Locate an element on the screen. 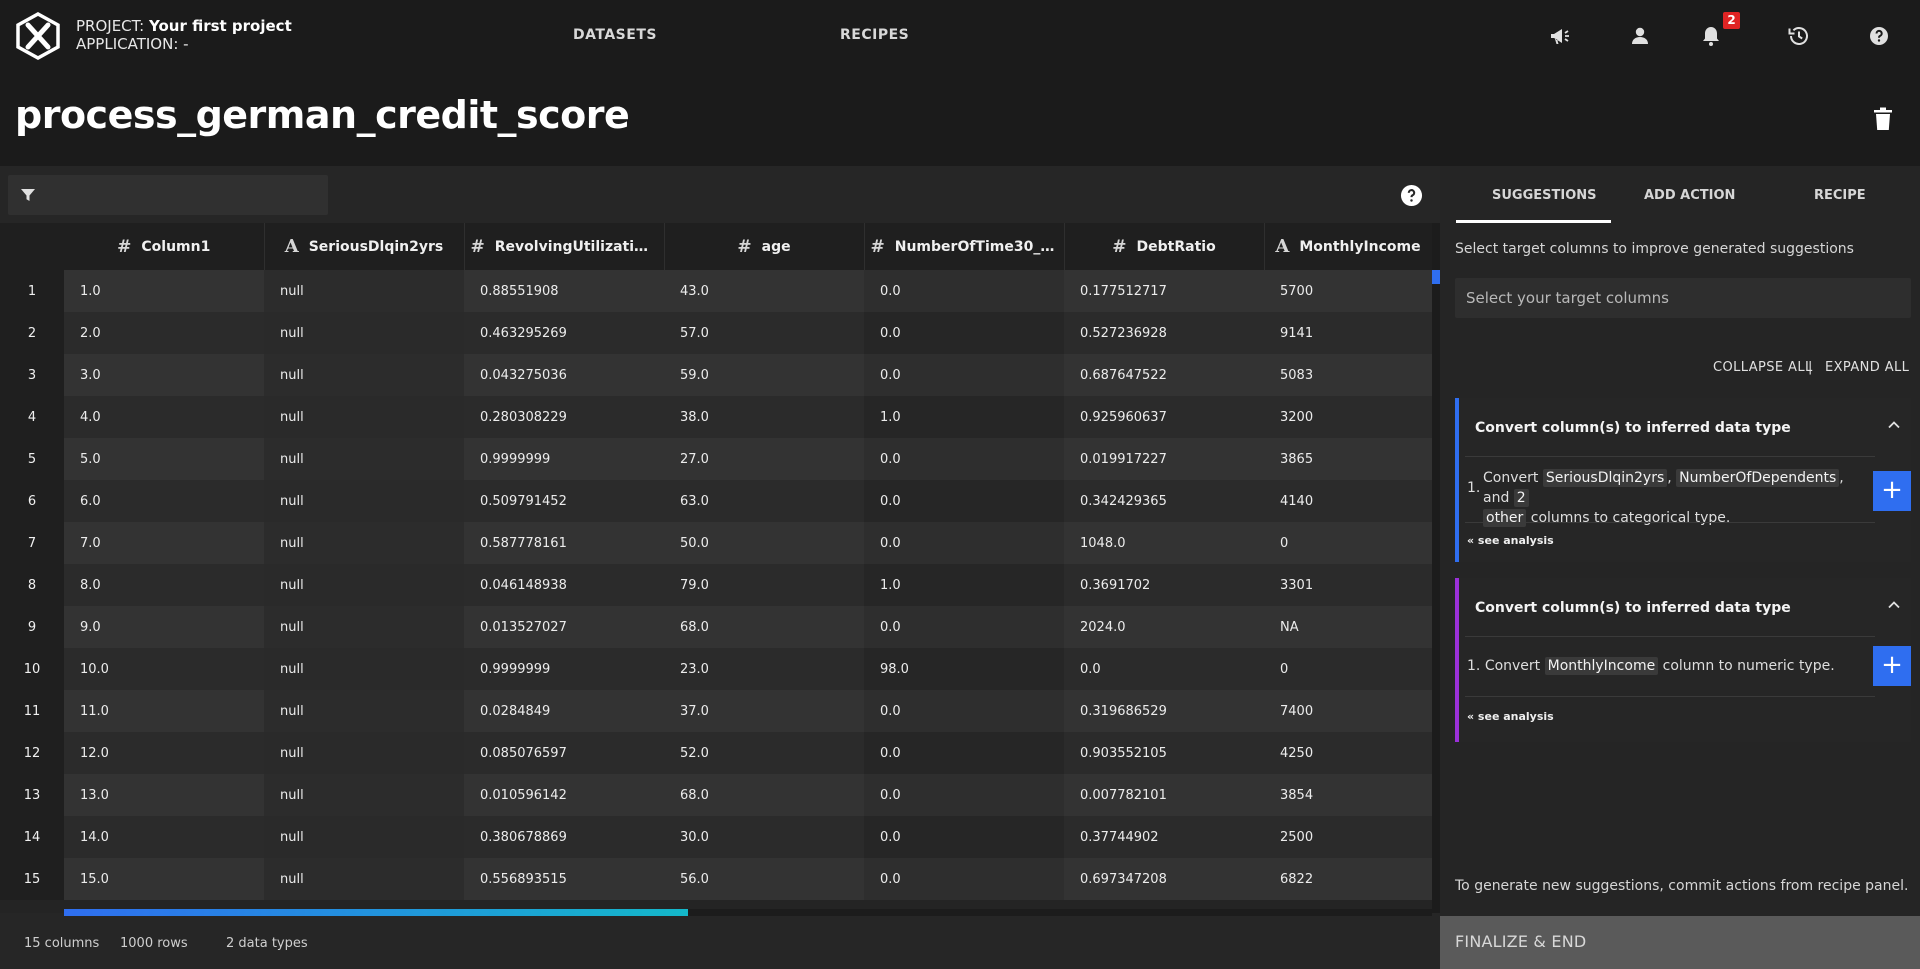 Image resolution: width=1920 pixels, height=969 pixels. table-cell: NA is located at coordinates (1348, 627).